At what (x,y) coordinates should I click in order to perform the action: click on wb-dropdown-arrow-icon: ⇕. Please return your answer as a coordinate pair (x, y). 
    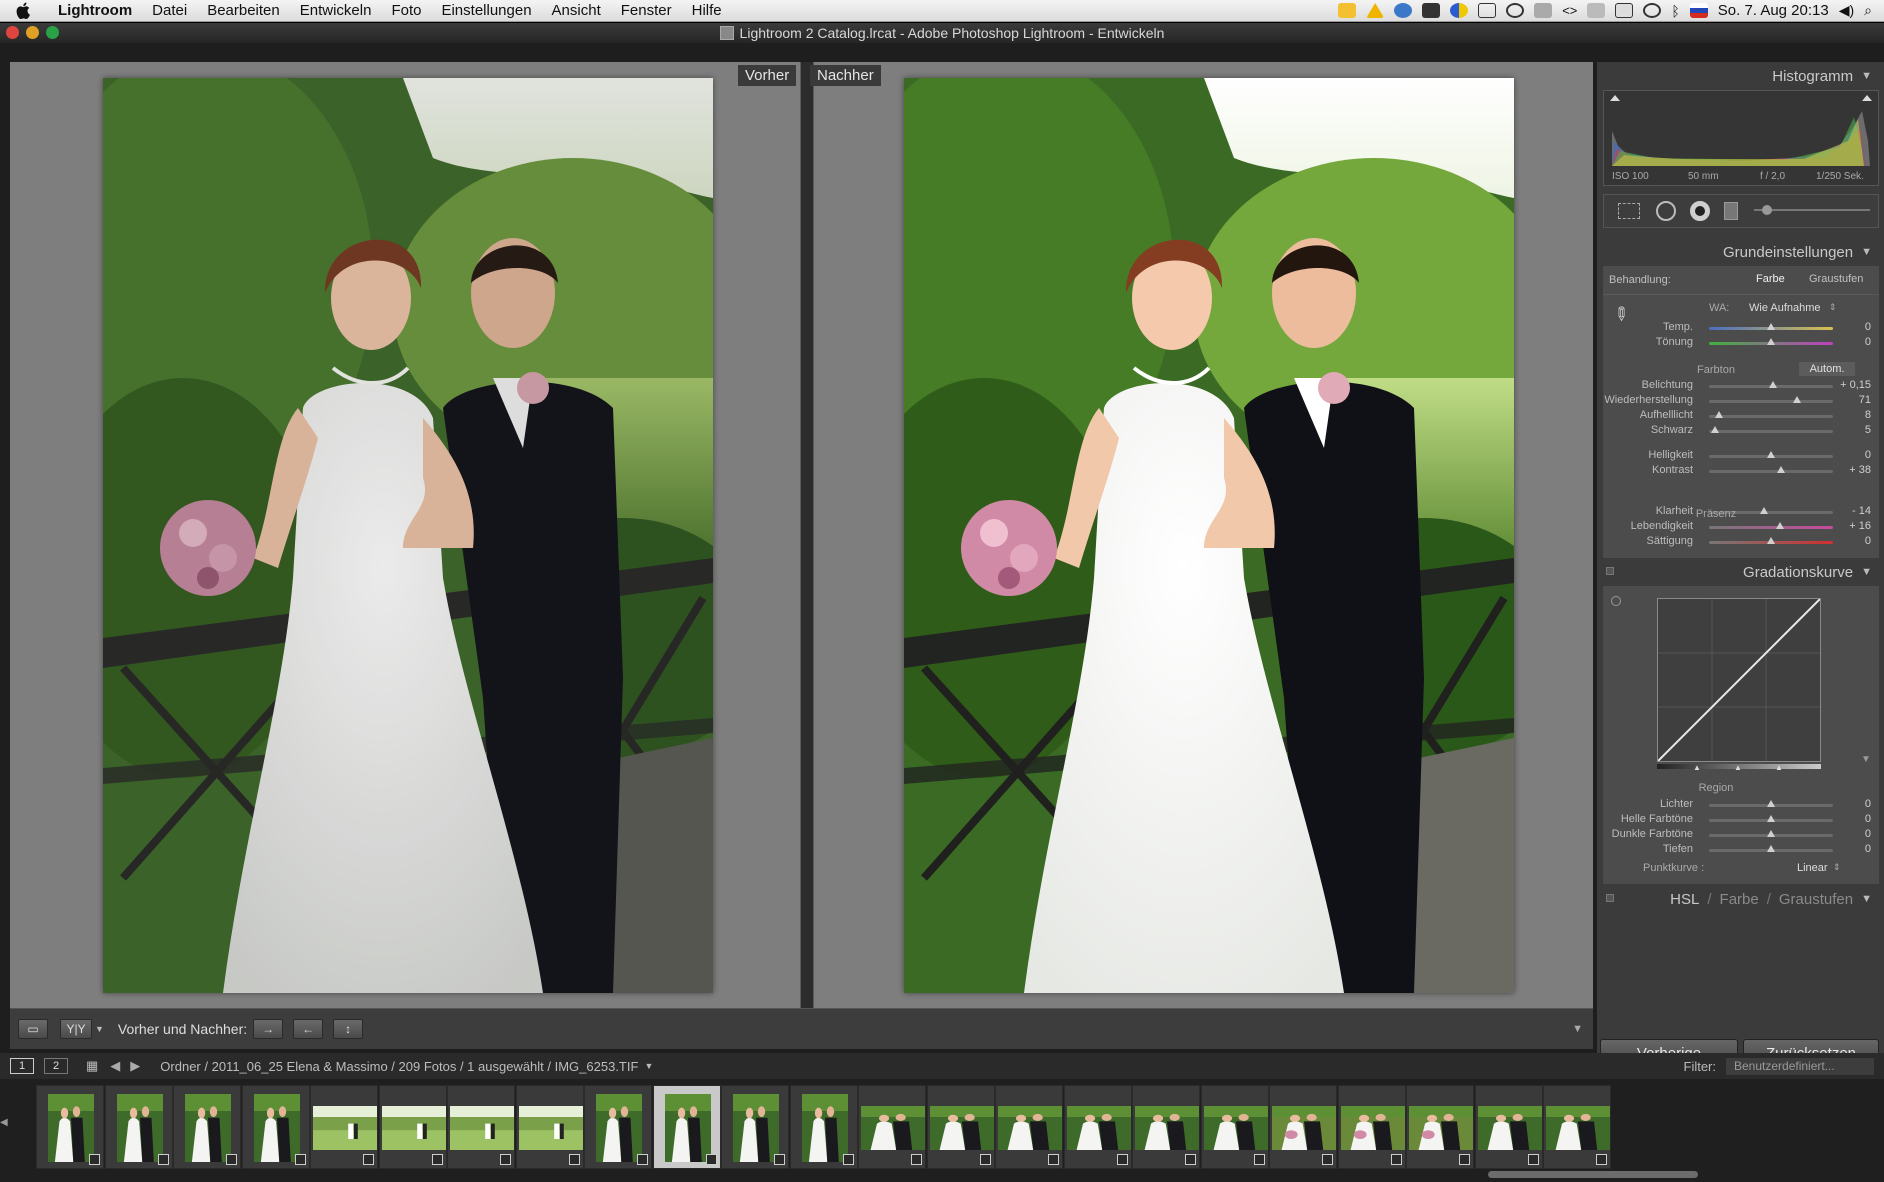
    Looking at the image, I should click on (1833, 307).